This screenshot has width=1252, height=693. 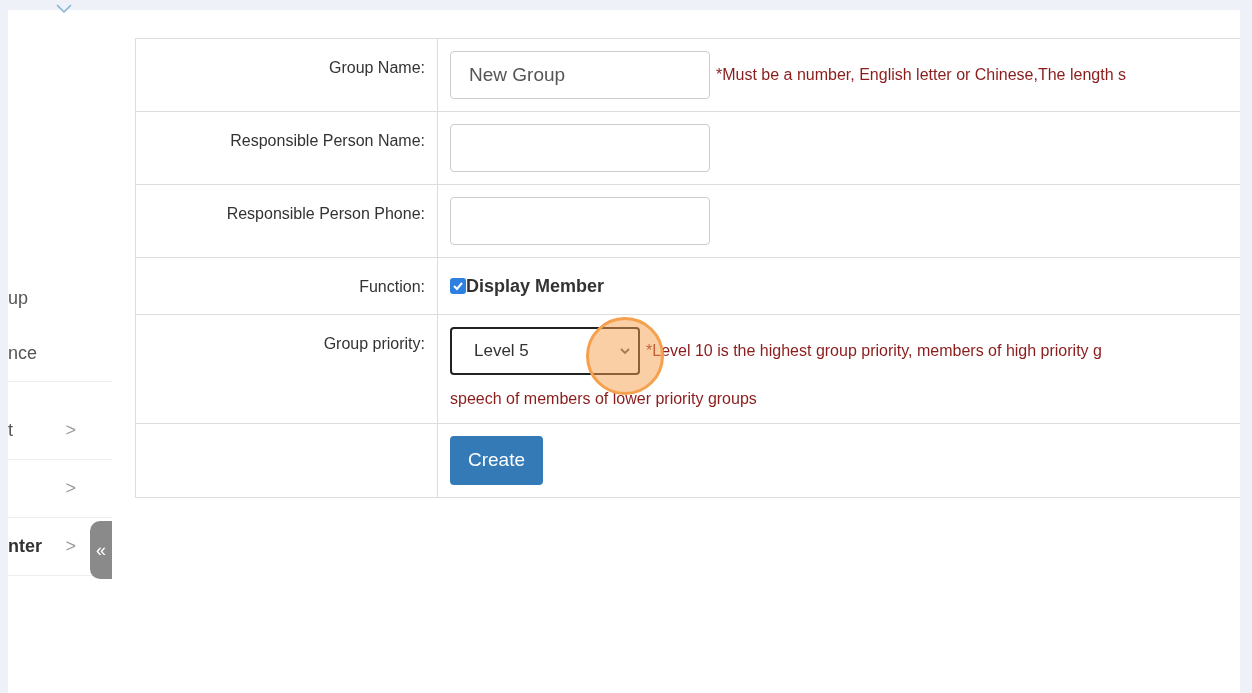 What do you see at coordinates (327, 140) in the screenshot?
I see `field-label: Responsible Person Name:` at bounding box center [327, 140].